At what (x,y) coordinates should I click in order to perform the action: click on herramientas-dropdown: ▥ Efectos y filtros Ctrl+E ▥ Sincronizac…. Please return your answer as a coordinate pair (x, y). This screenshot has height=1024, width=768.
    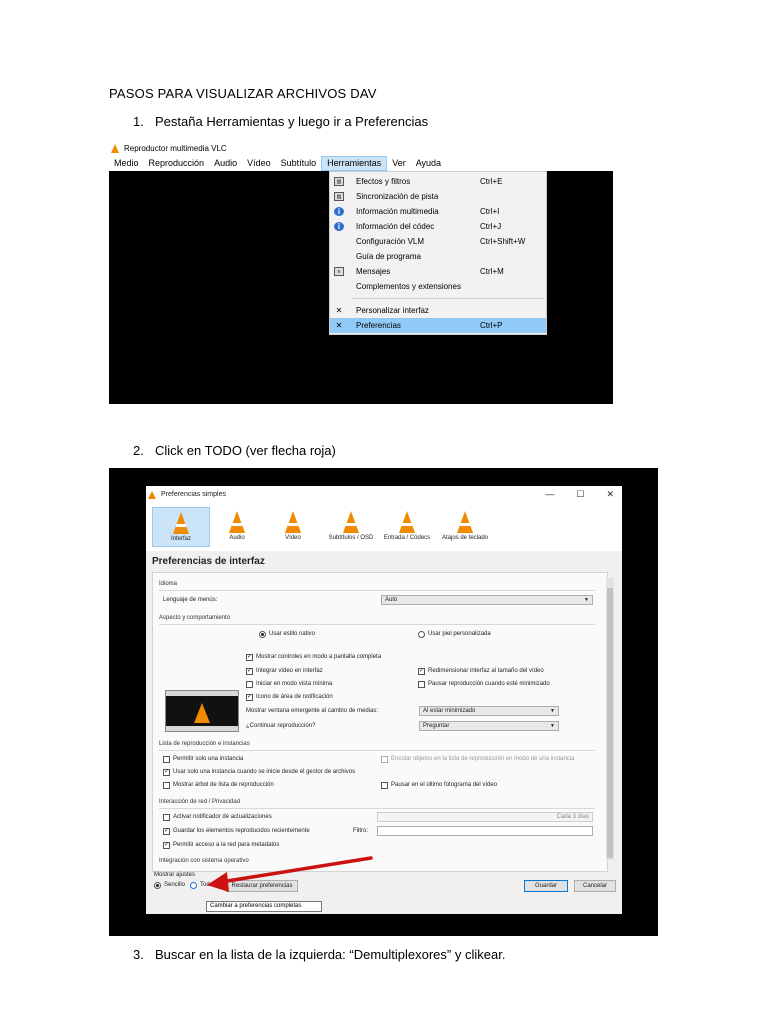
    Looking at the image, I should click on (438, 253).